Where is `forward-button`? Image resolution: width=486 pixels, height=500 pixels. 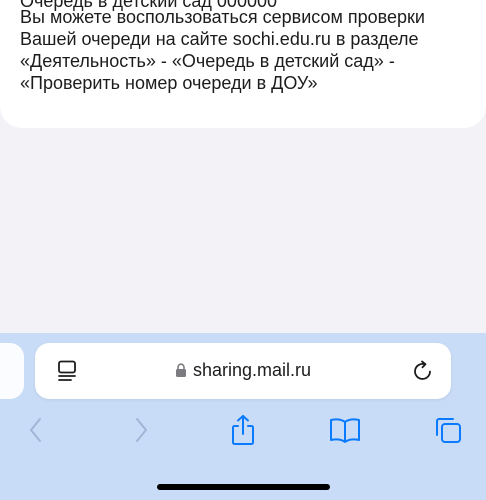 forward-button is located at coordinates (141, 430).